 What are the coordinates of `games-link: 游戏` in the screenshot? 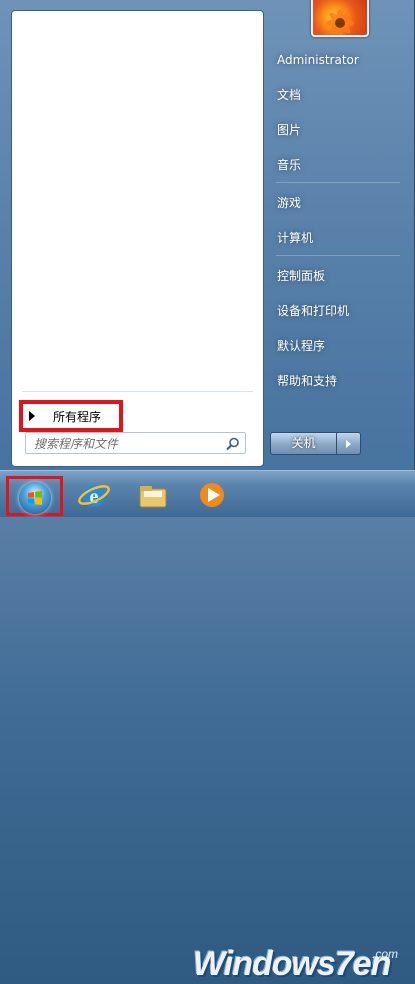 It's located at (337, 203).